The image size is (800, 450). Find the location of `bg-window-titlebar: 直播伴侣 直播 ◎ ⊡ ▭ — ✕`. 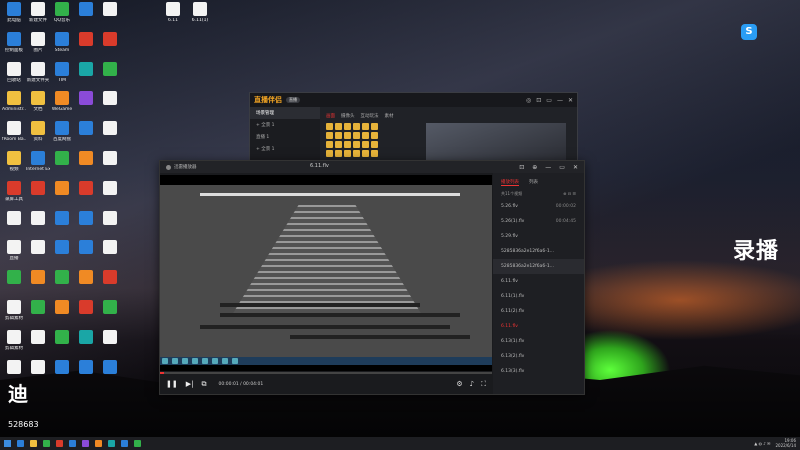

bg-window-titlebar: 直播伴侣 直播 ◎ ⊡ ▭ — ✕ is located at coordinates (413, 100).